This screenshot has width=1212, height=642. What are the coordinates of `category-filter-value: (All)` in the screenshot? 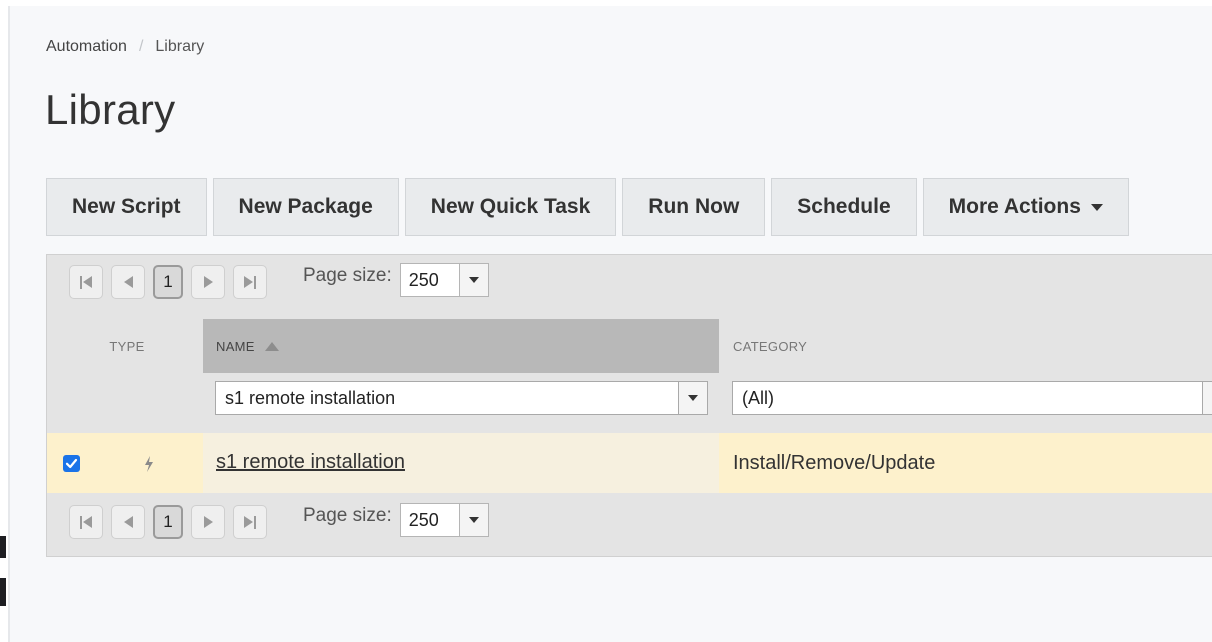 It's located at (758, 397).